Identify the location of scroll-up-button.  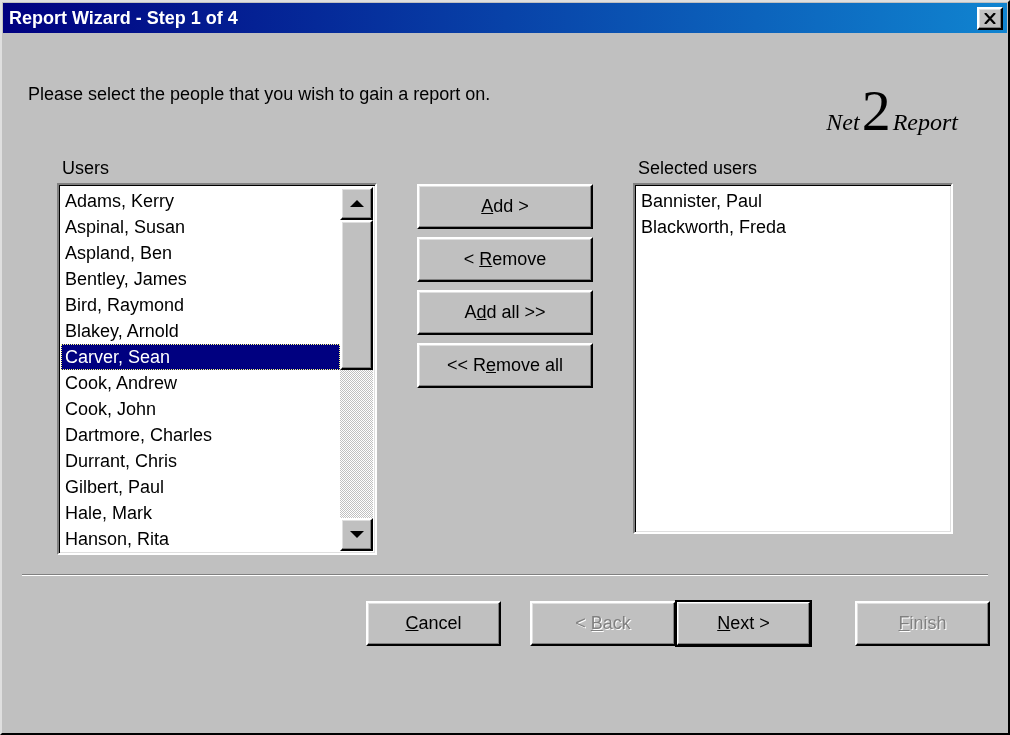
(356, 203).